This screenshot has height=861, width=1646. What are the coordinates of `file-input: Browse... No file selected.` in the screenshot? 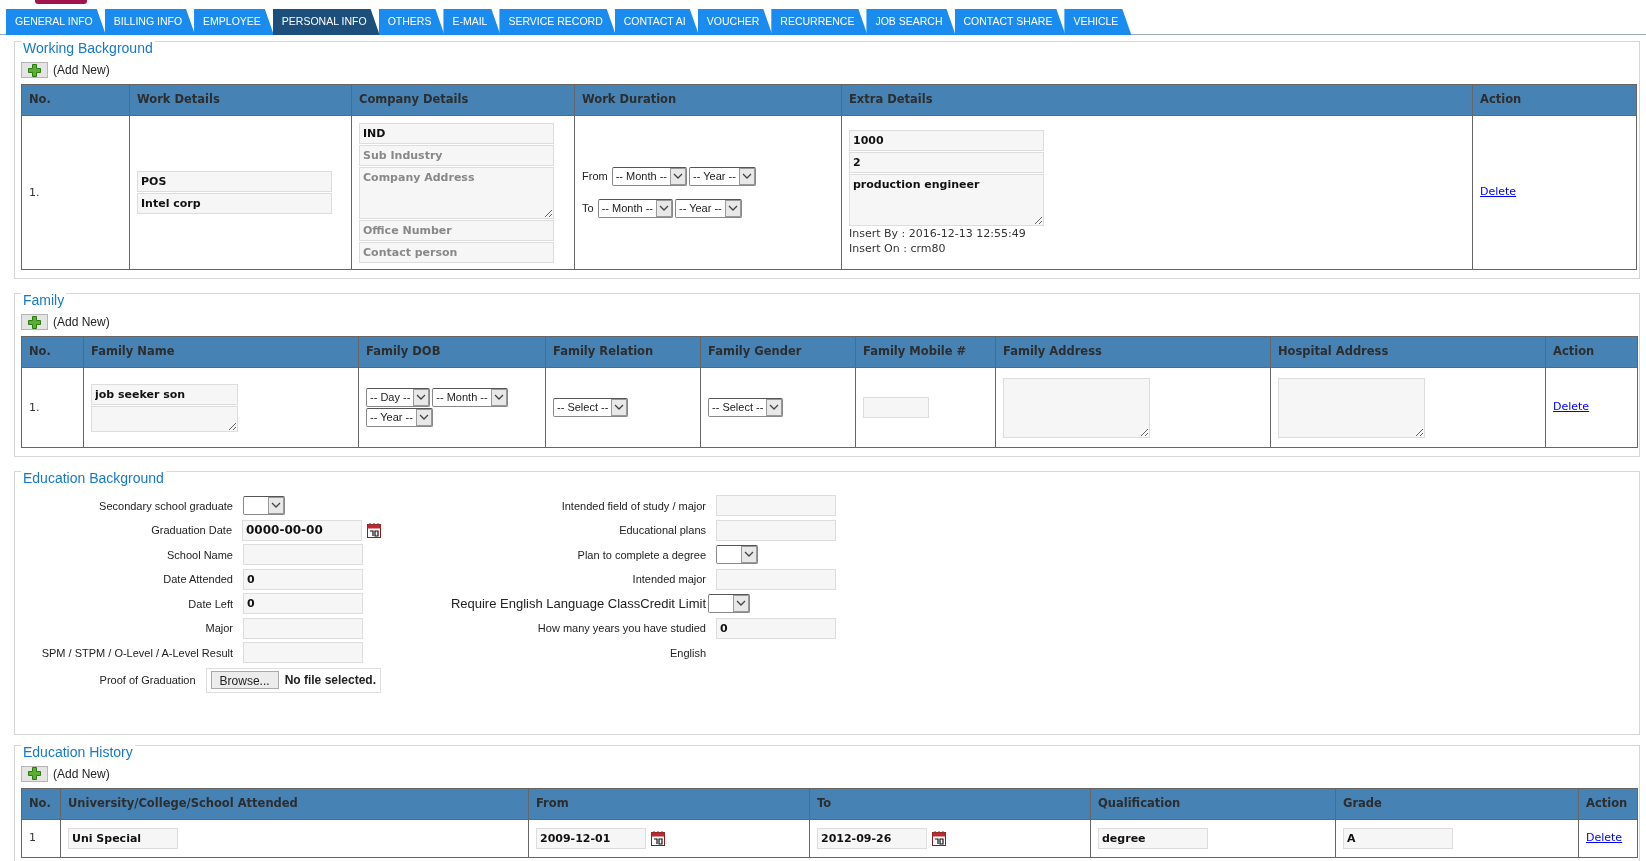 It's located at (293, 680).